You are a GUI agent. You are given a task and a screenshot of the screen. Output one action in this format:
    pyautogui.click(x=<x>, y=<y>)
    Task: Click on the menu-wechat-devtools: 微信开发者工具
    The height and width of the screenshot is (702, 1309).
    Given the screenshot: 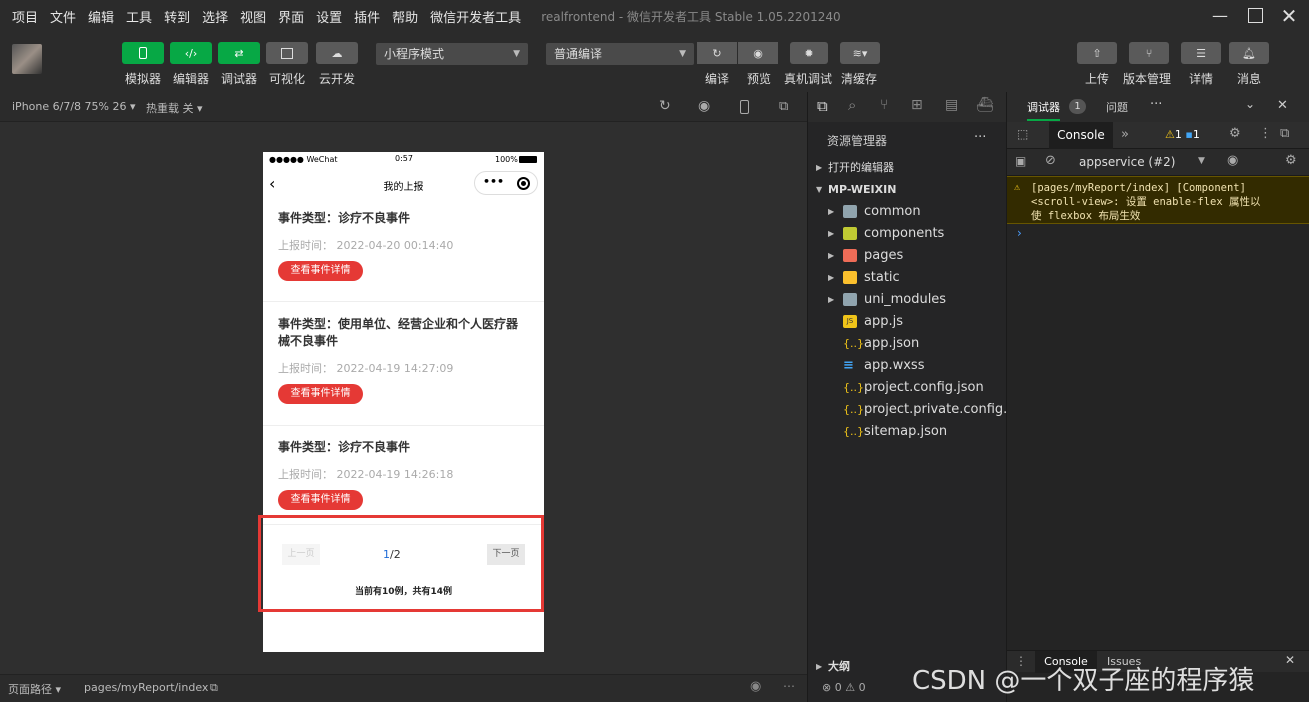 What is the action you would take?
    pyautogui.click(x=475, y=16)
    